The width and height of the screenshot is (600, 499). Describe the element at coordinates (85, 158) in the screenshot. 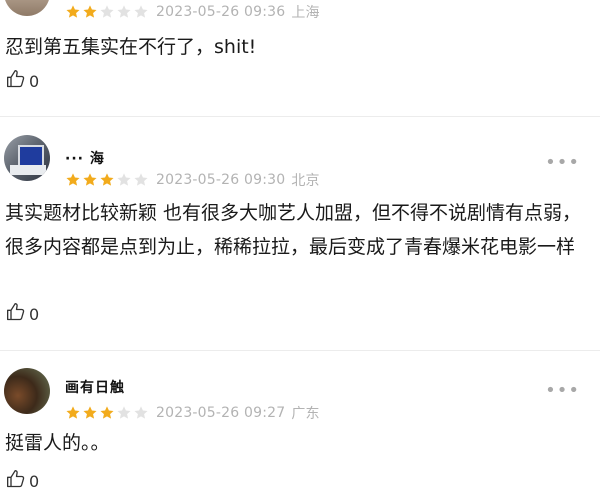

I see `username: ··· 海` at that location.